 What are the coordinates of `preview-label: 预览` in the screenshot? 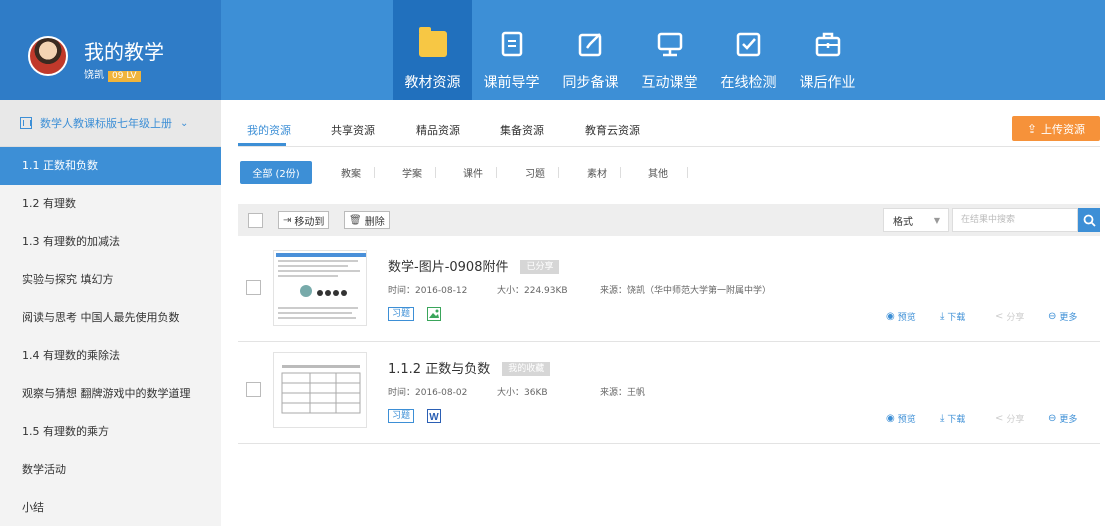 It's located at (906, 318).